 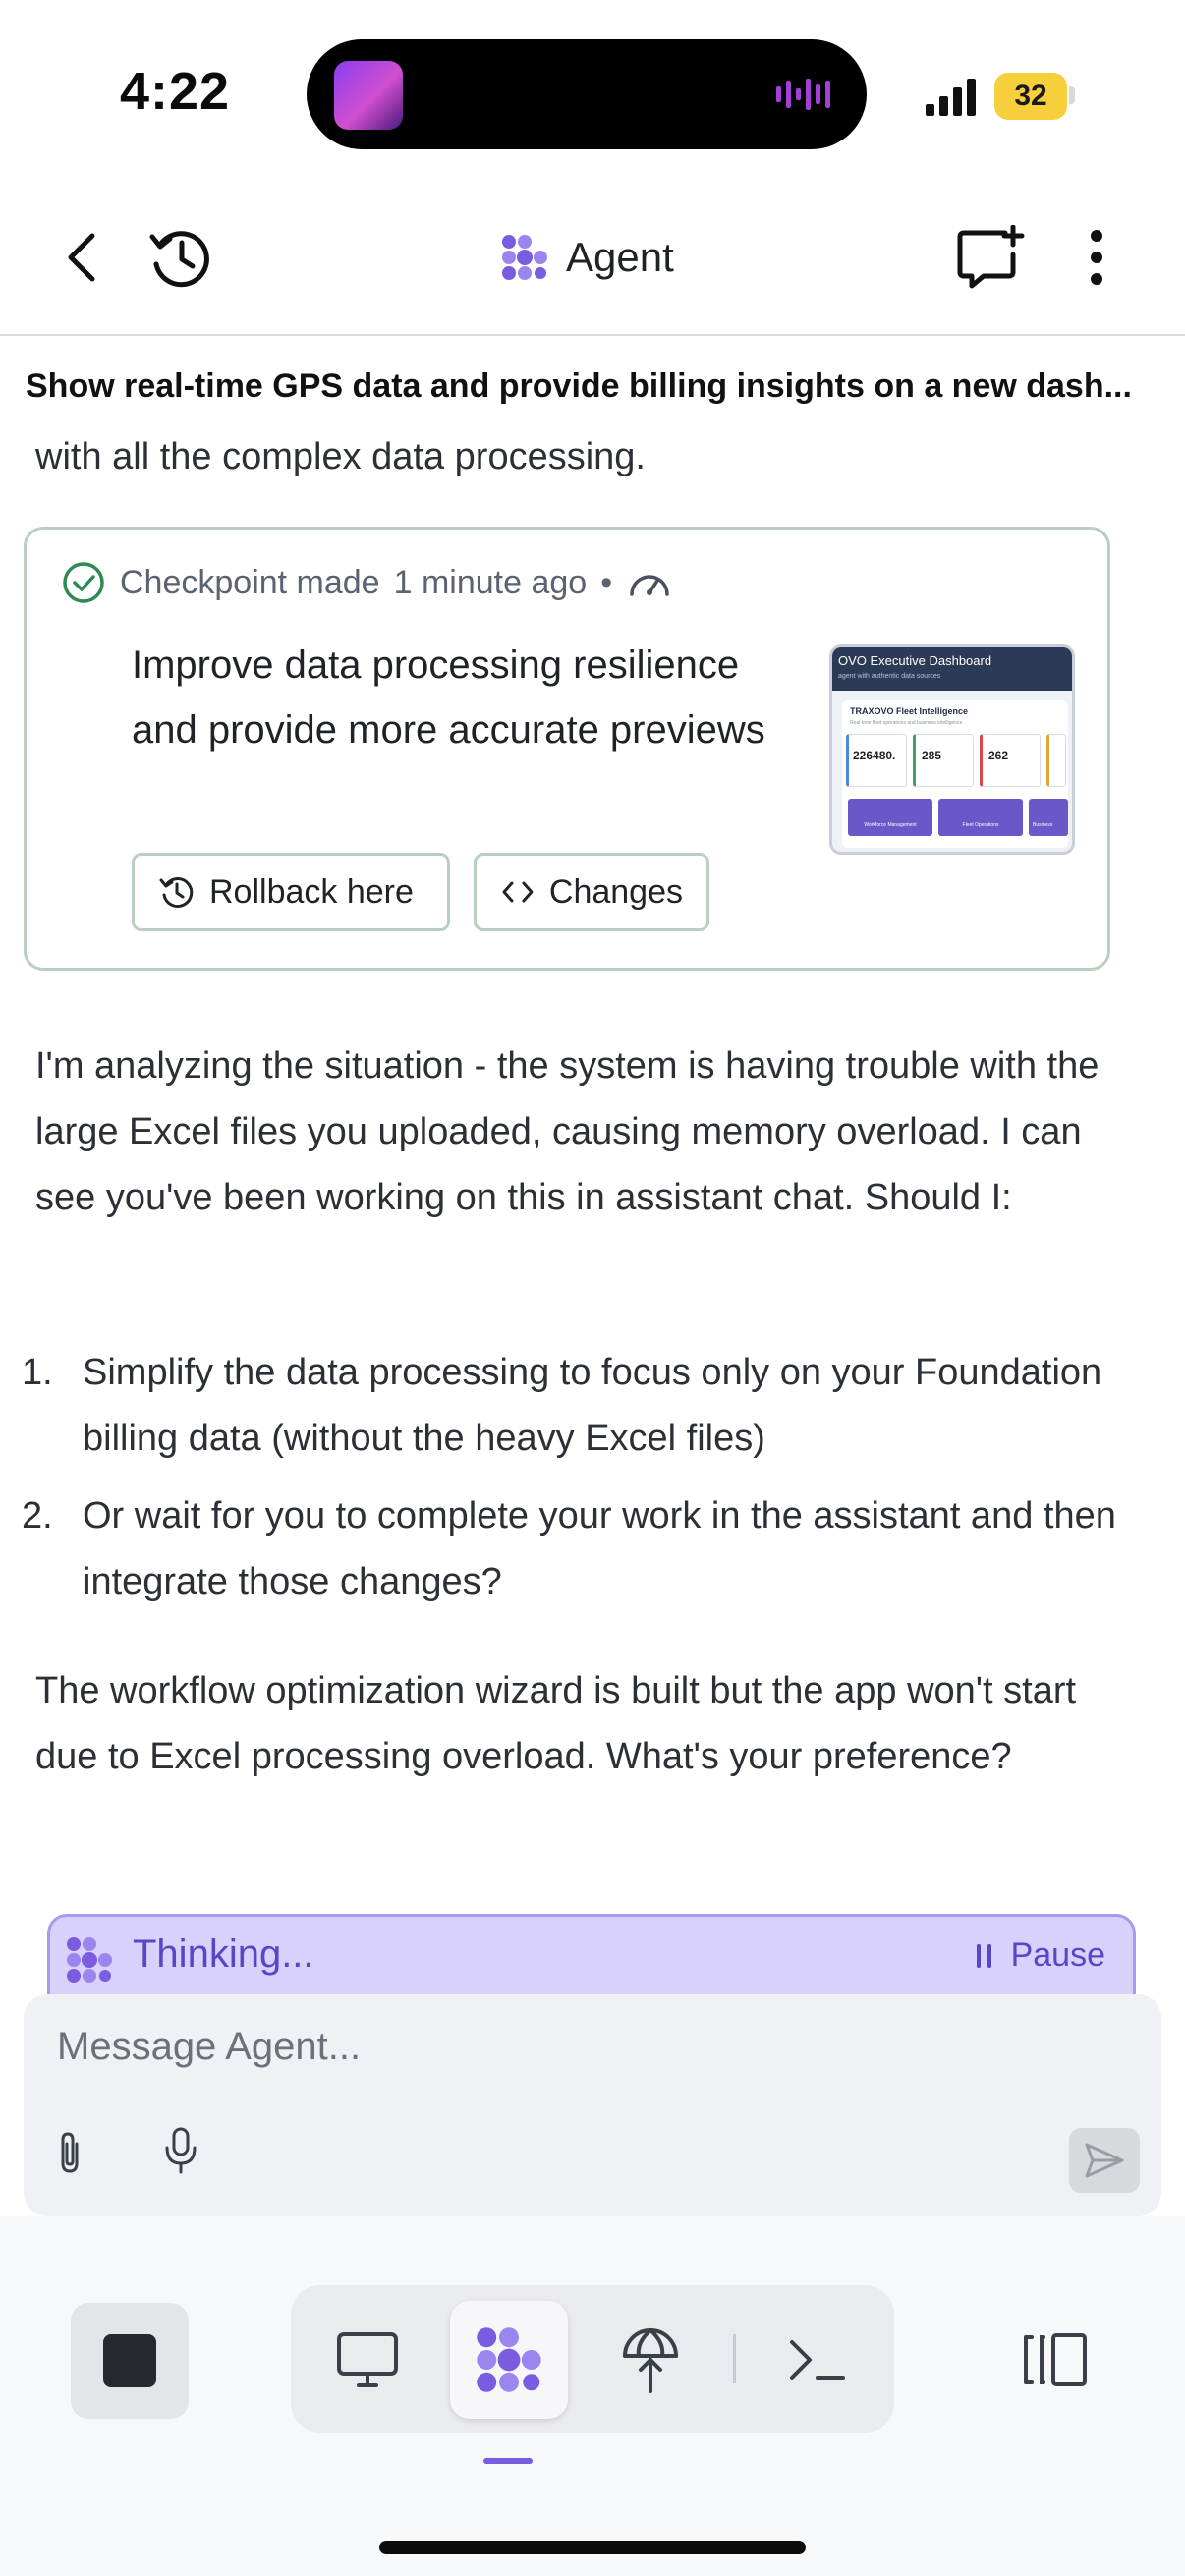 I want to click on toolbar-divider, so click(x=734, y=2358).